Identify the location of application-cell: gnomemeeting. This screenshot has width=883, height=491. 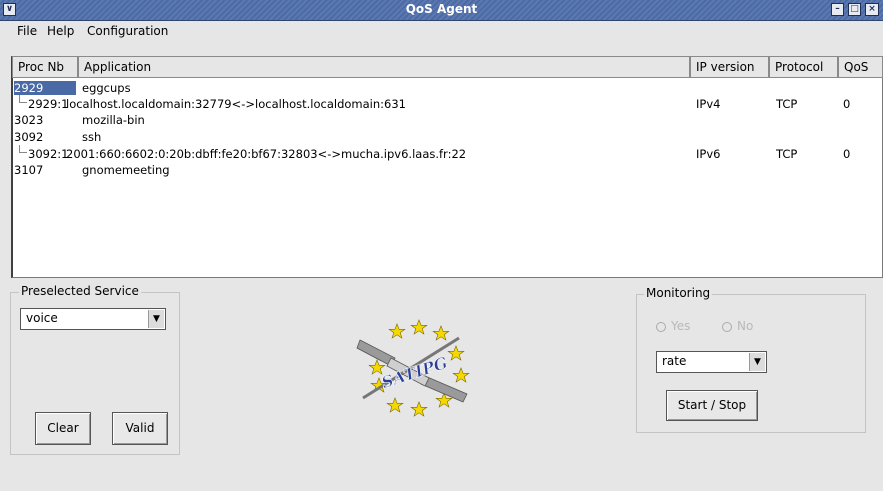
(126, 170).